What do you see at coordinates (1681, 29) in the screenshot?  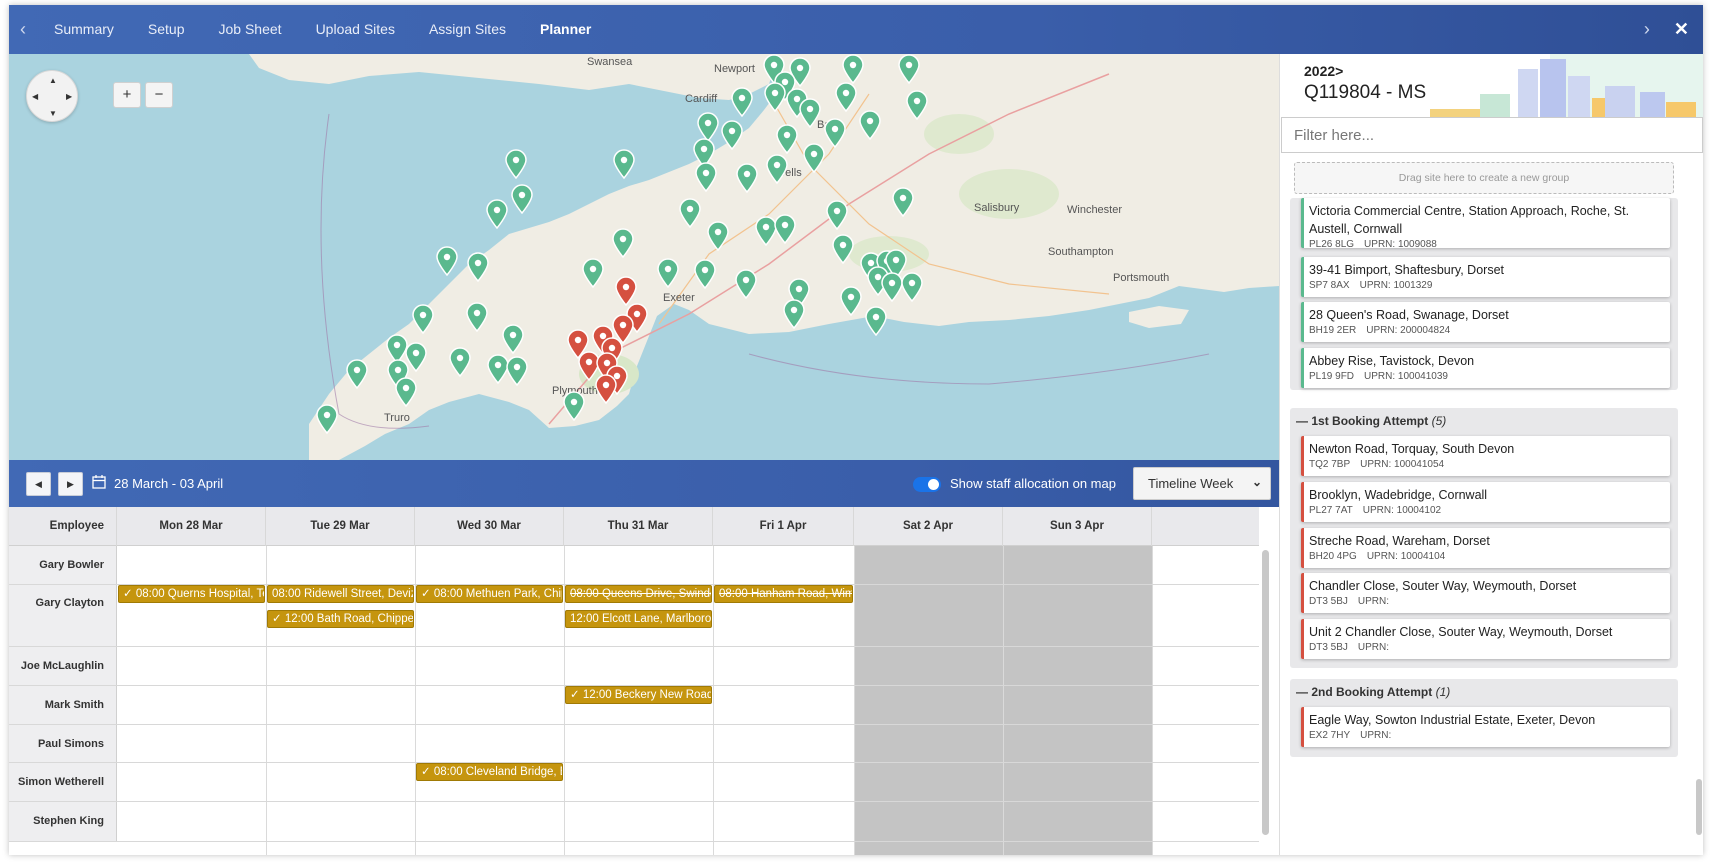 I see `close-icon: ✕` at bounding box center [1681, 29].